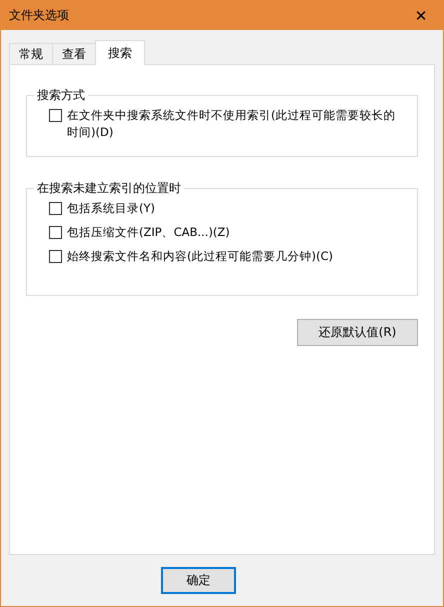 This screenshot has width=444, height=607. What do you see at coordinates (61, 95) in the screenshot?
I see `group-title: 搜索方式` at bounding box center [61, 95].